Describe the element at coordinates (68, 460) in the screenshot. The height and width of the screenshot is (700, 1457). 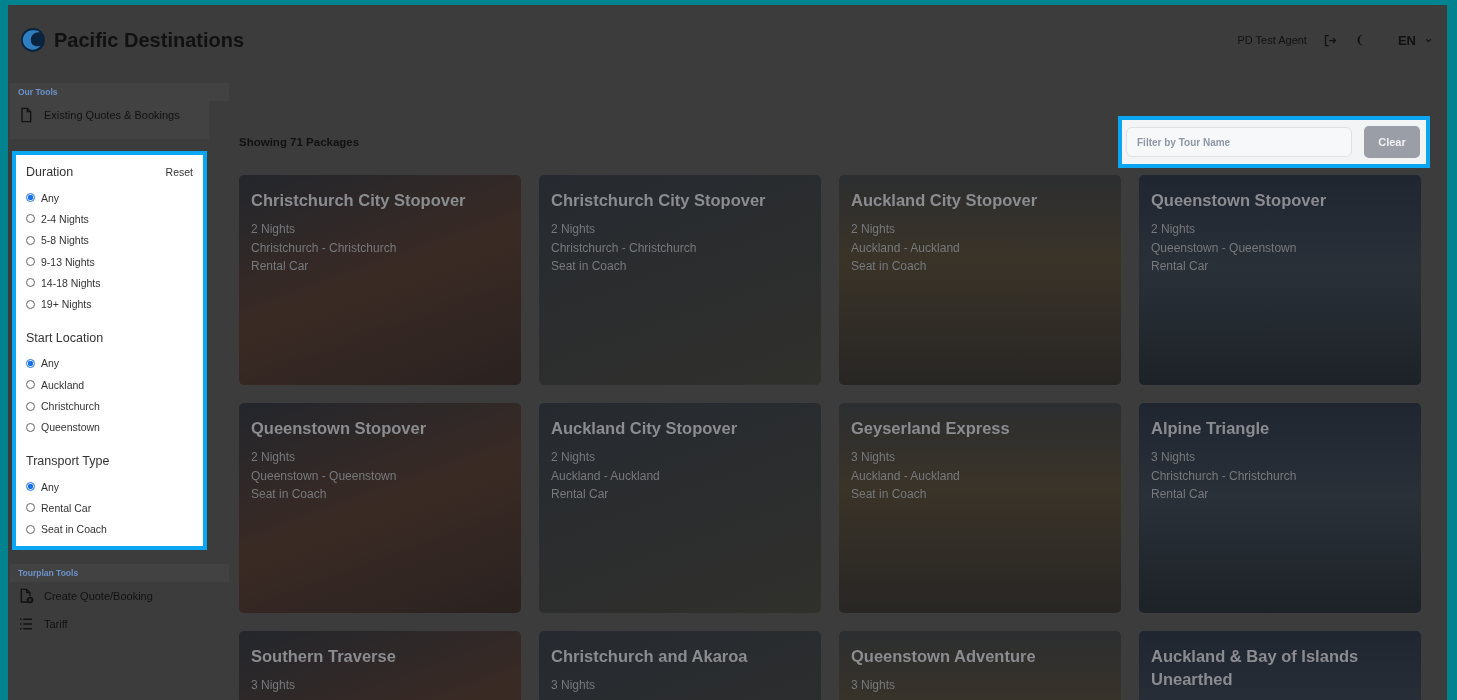
I see `filter-group-title: Transport Type` at that location.